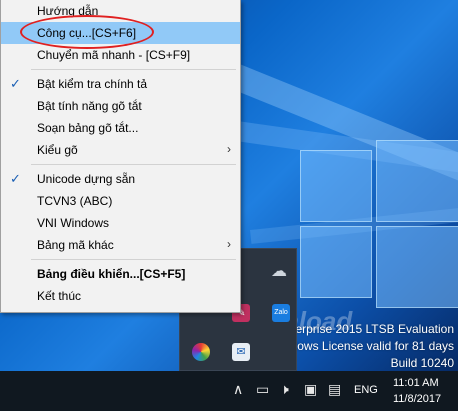  I want to click on volume-mute-icon: 🕨, so click(284, 389).